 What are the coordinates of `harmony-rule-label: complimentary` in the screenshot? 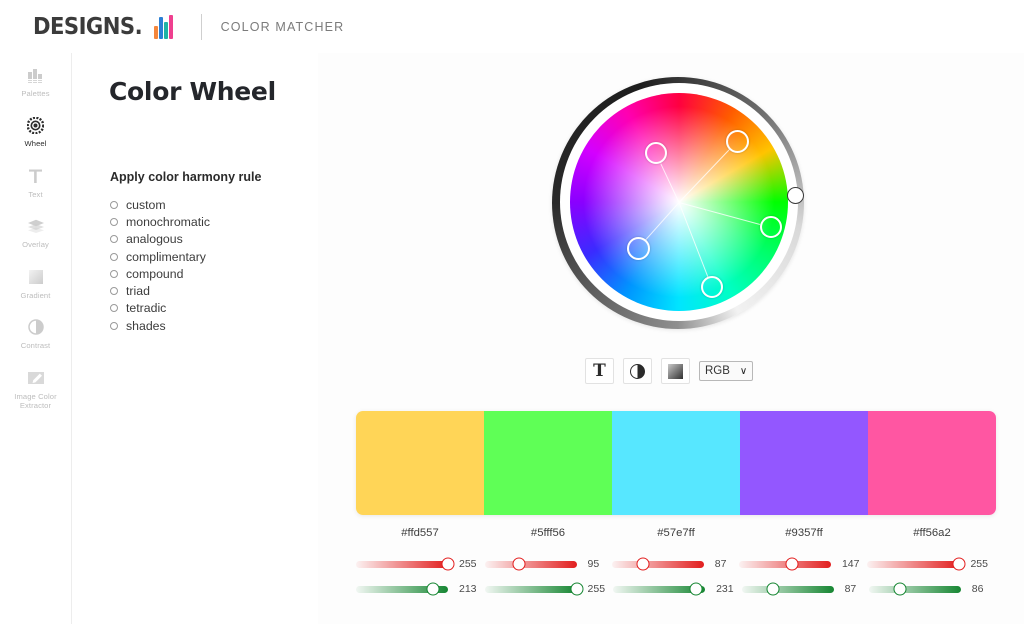 It's located at (166, 256).